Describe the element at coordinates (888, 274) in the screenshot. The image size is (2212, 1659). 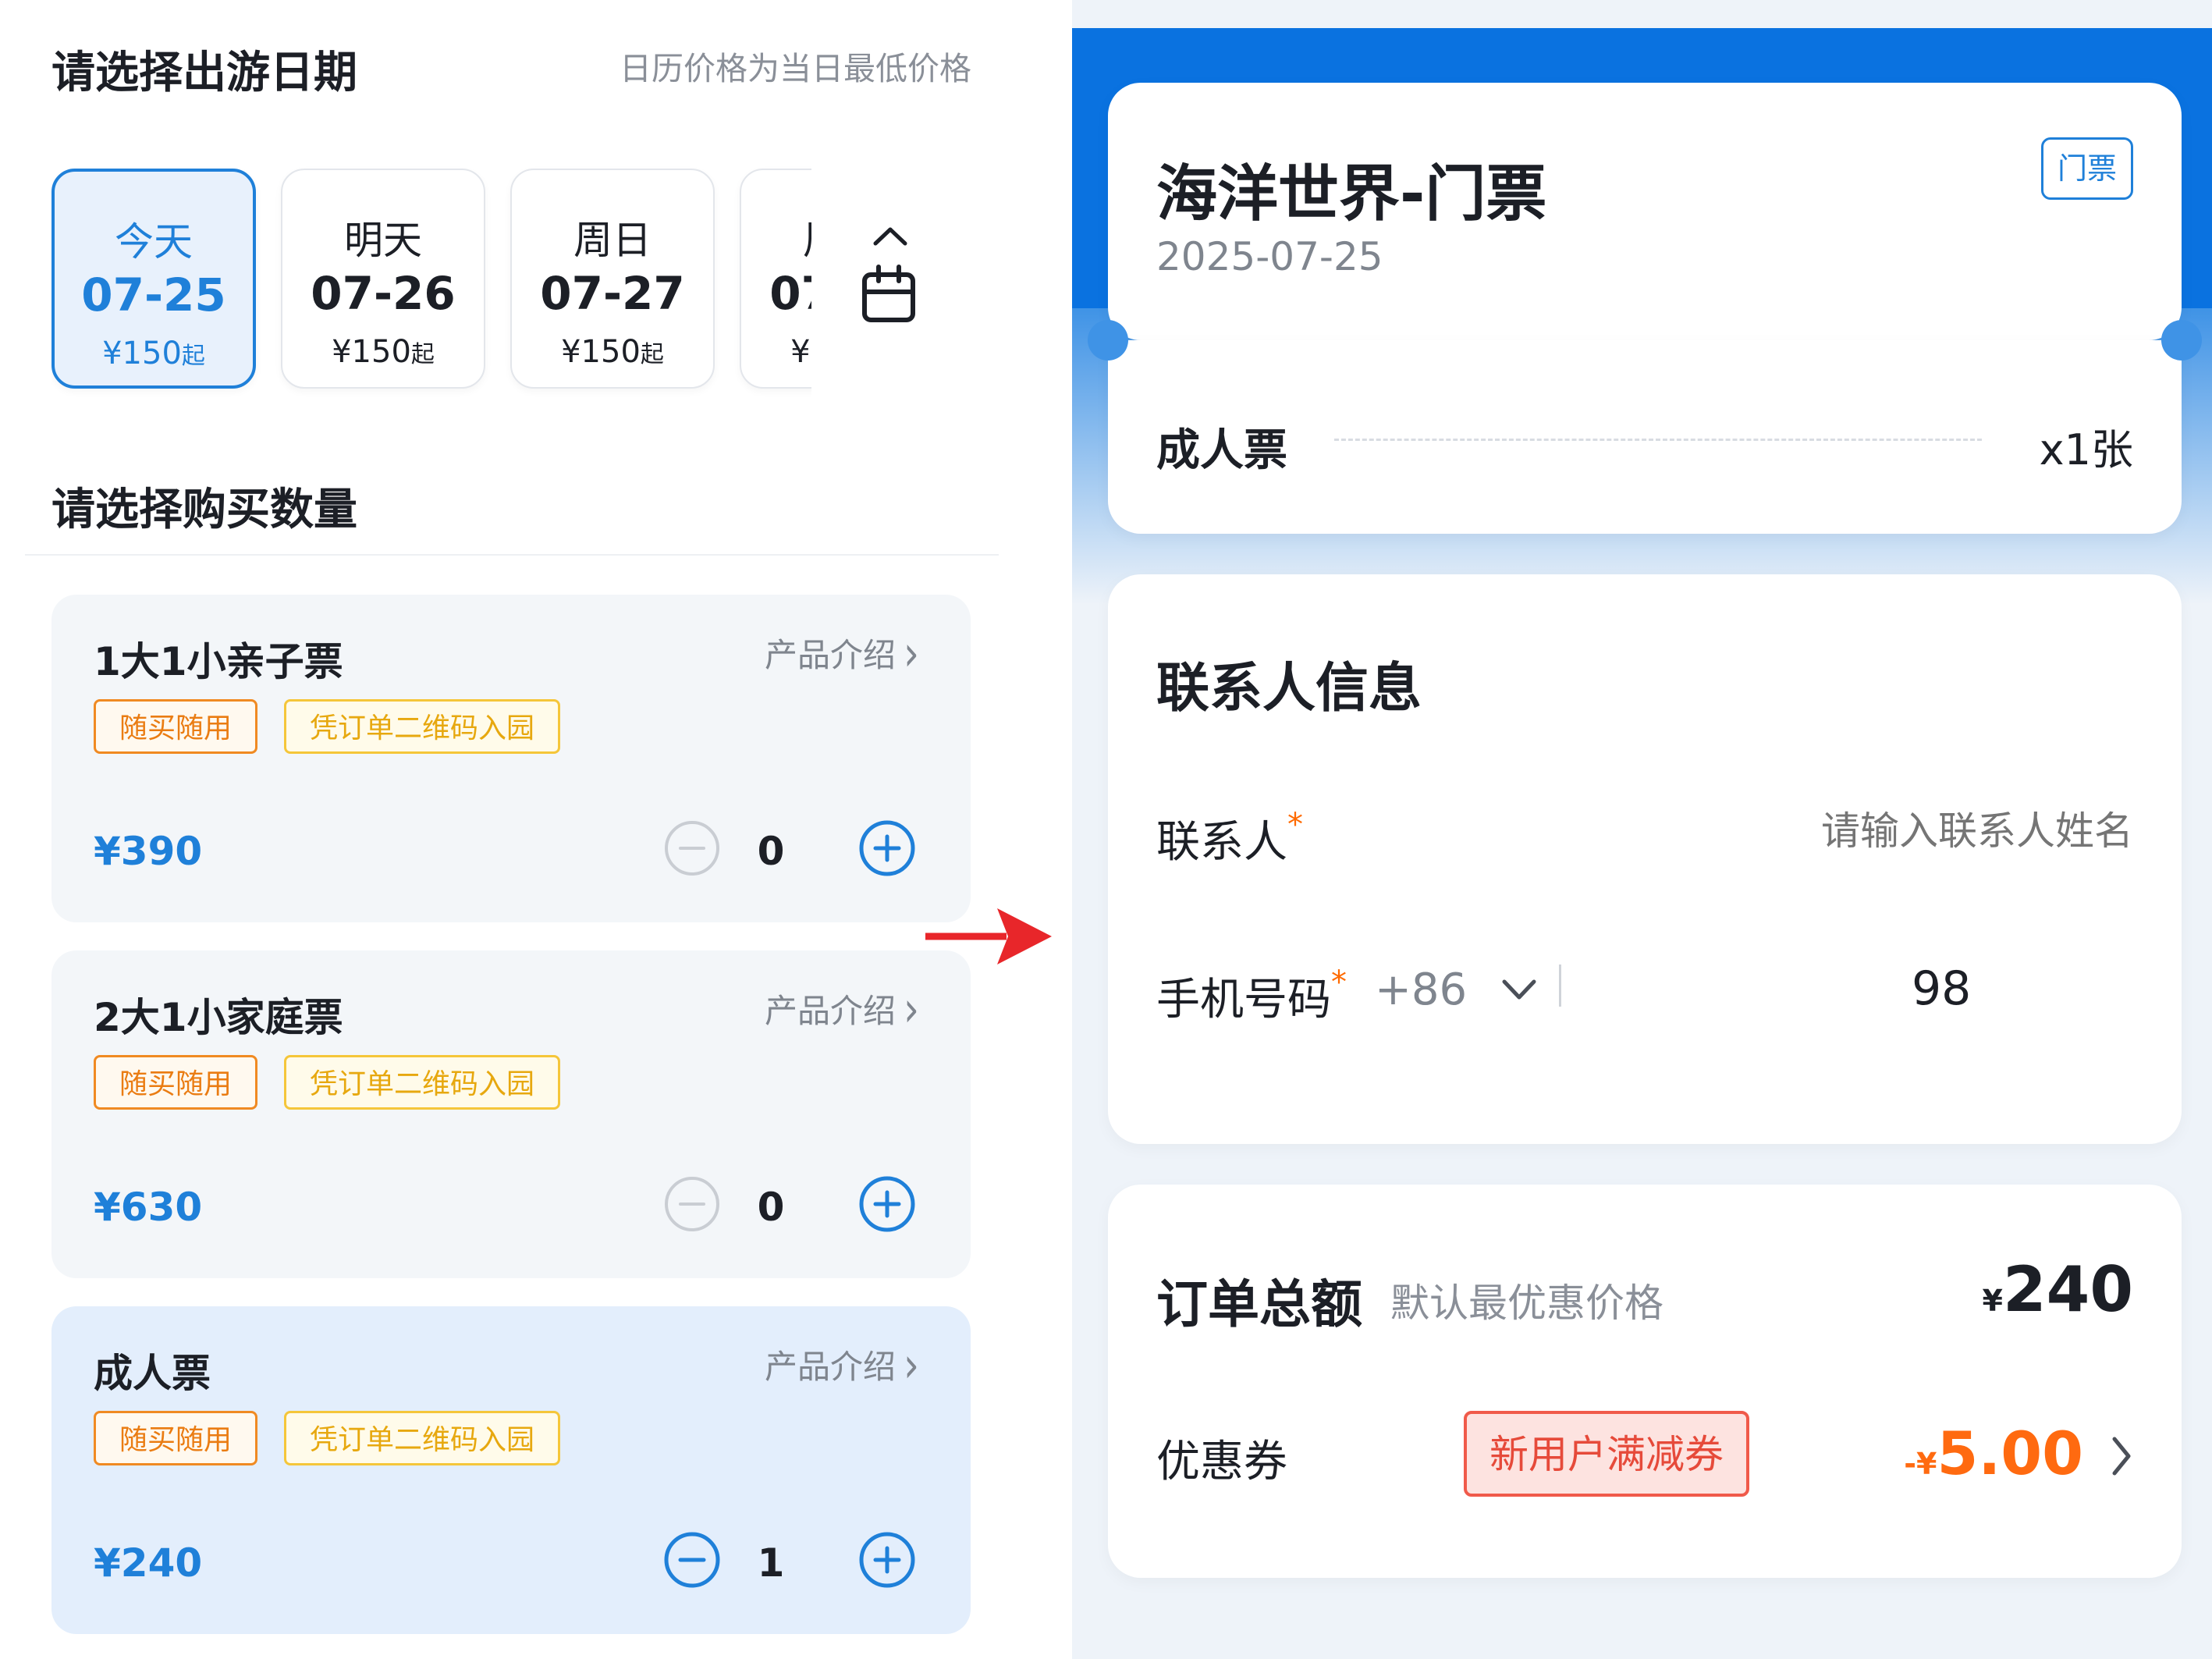
I see `calendar-icon` at that location.